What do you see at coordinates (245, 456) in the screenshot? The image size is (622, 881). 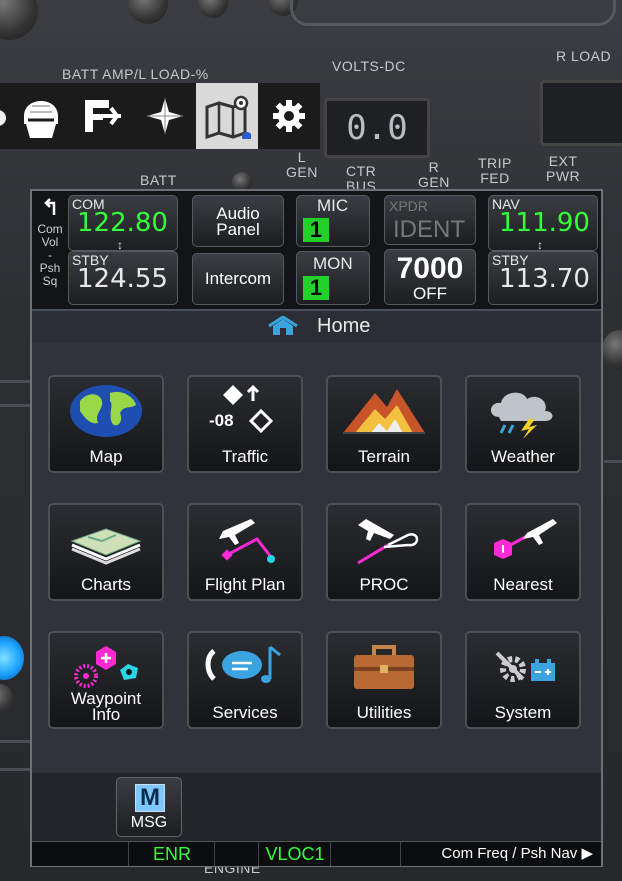 I see `traffic-tile-label: Traffic` at bounding box center [245, 456].